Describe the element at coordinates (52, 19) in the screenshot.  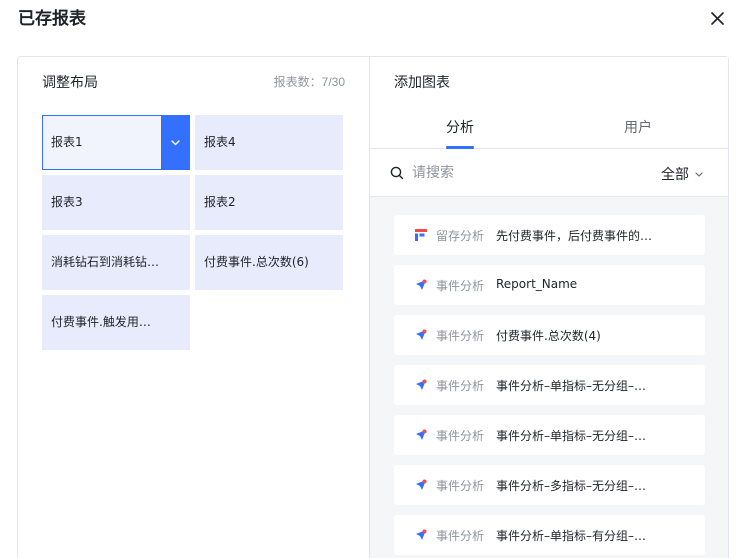
I see `dialog-title: 已存报表` at that location.